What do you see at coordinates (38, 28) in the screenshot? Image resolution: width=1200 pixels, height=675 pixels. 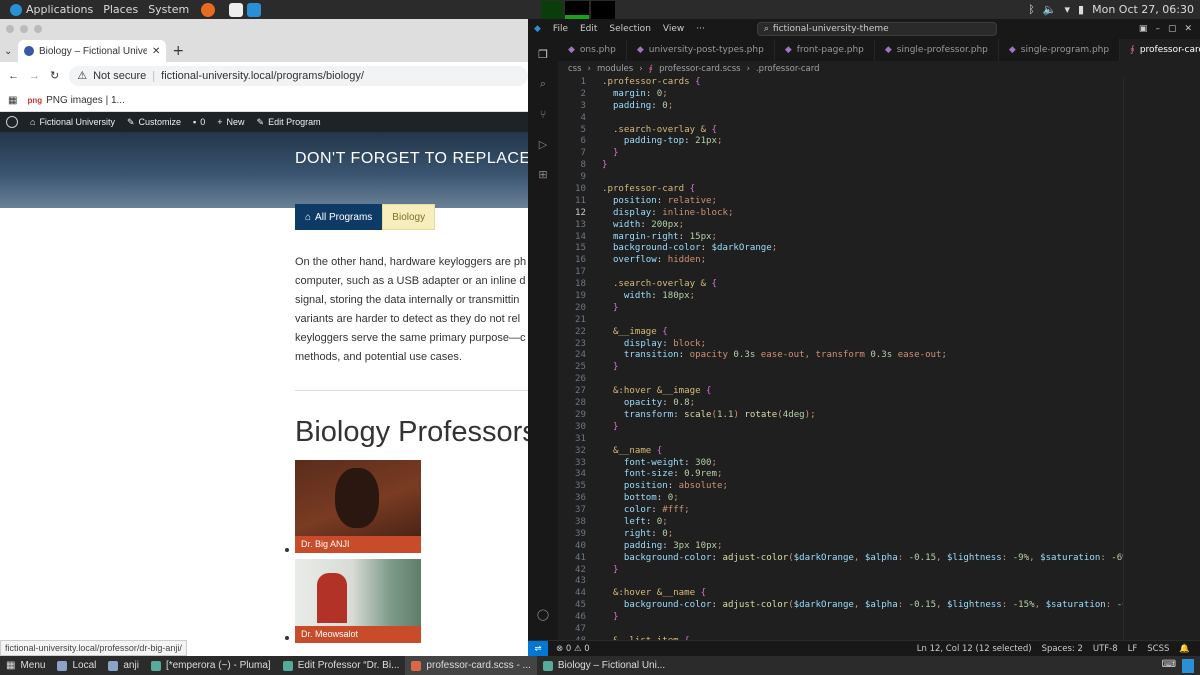 I see `maximize-window-icon` at bounding box center [38, 28].